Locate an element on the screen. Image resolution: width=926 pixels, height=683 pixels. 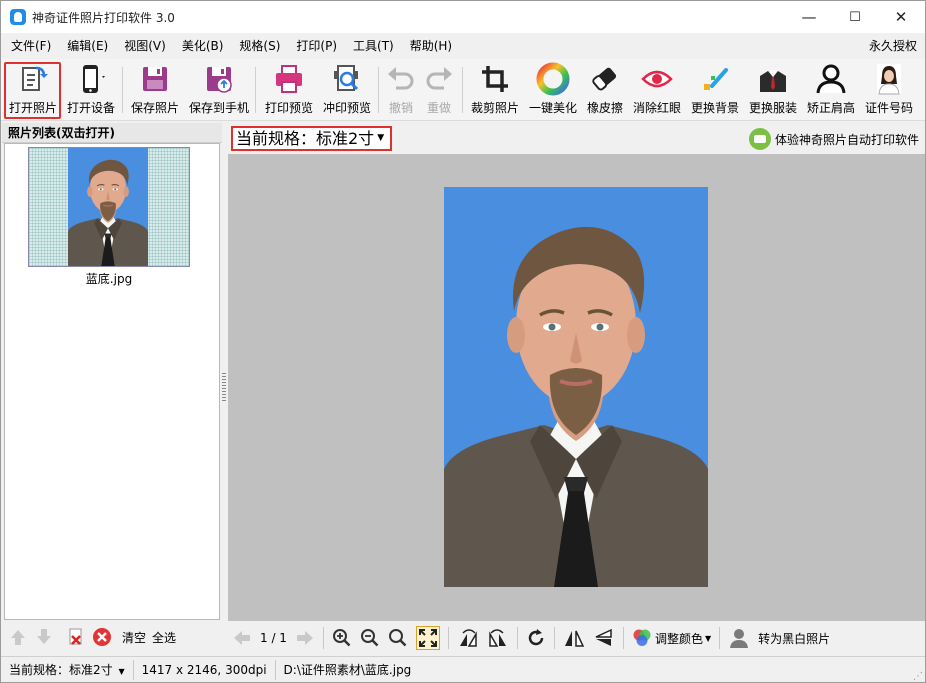
spec-select: 当前规格：标准2寸 ▼ is located at coordinates (312, 138).